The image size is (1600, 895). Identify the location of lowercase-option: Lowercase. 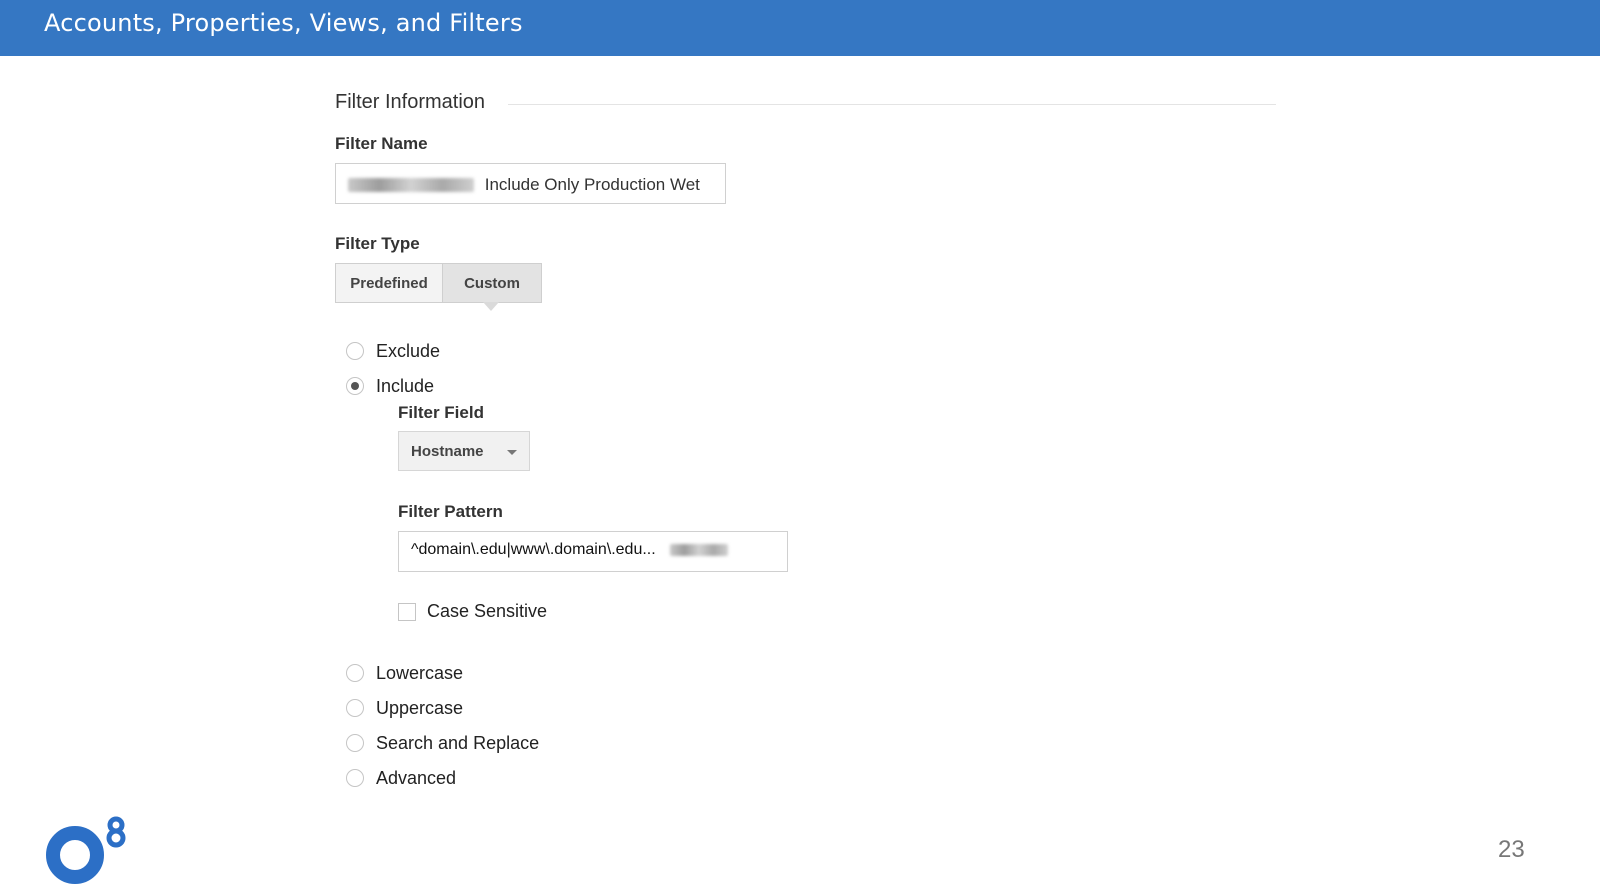
(404, 673).